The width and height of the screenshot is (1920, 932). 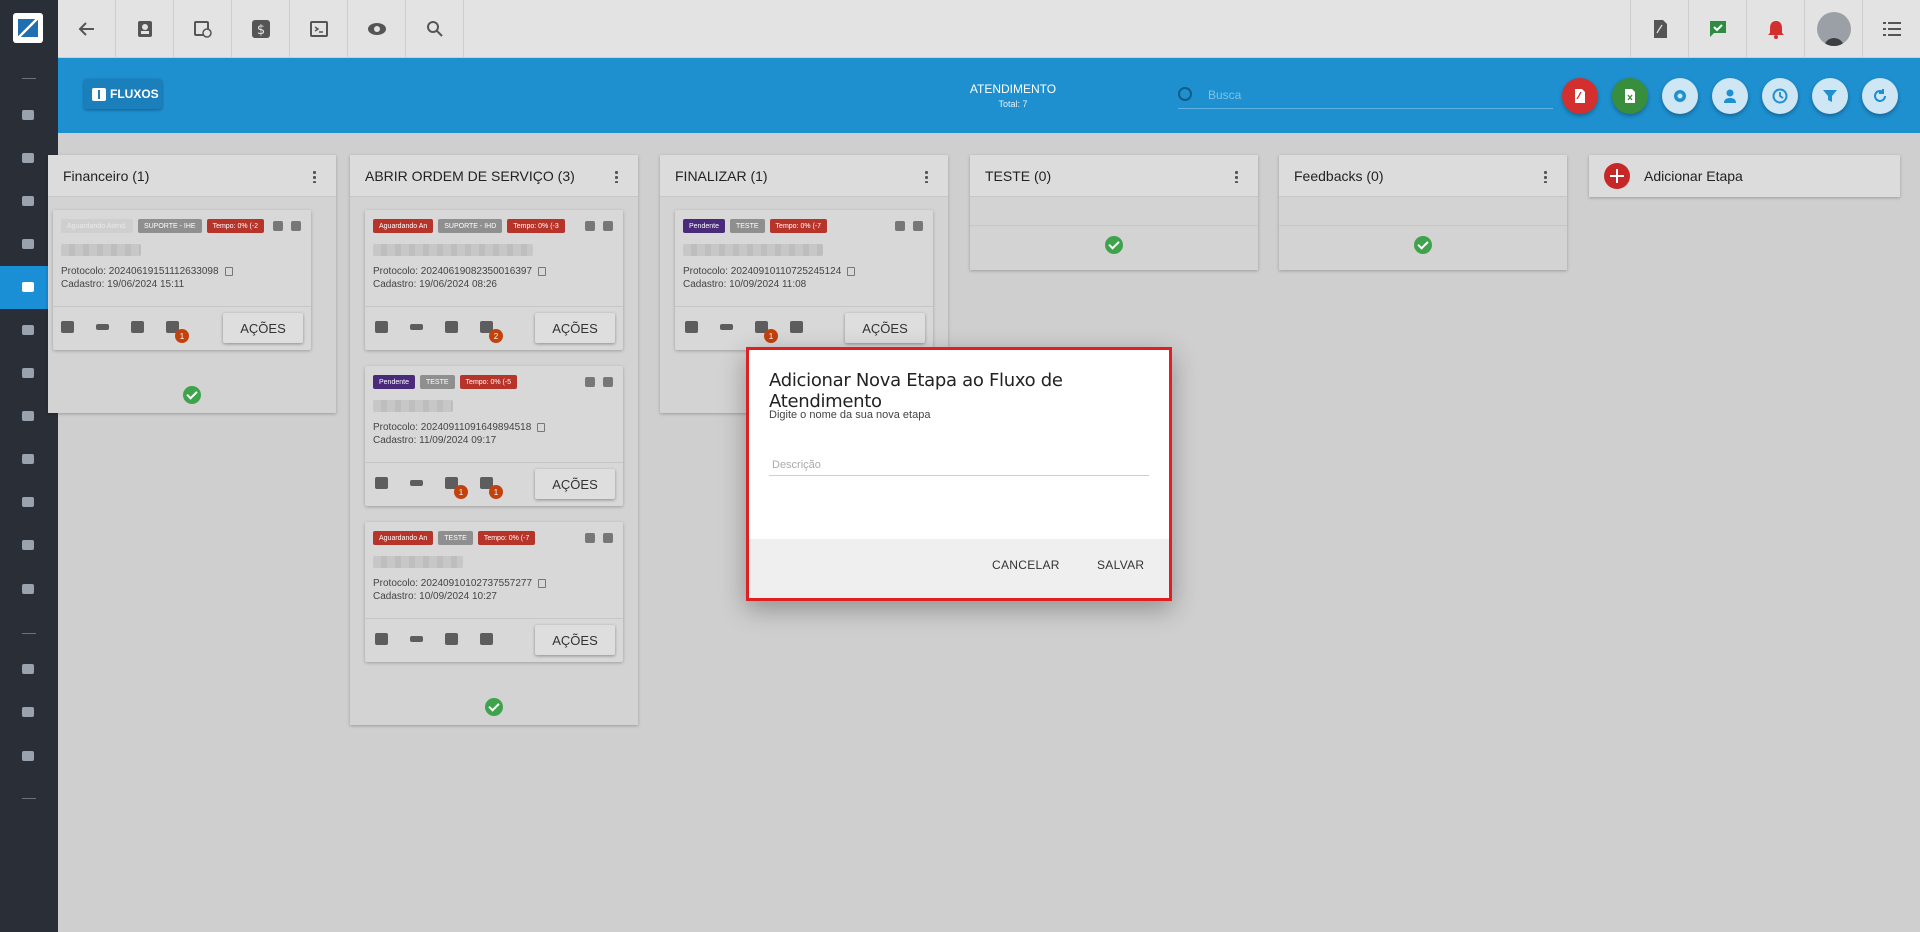 What do you see at coordinates (1120, 565) in the screenshot?
I see `save-button: SALVAR` at bounding box center [1120, 565].